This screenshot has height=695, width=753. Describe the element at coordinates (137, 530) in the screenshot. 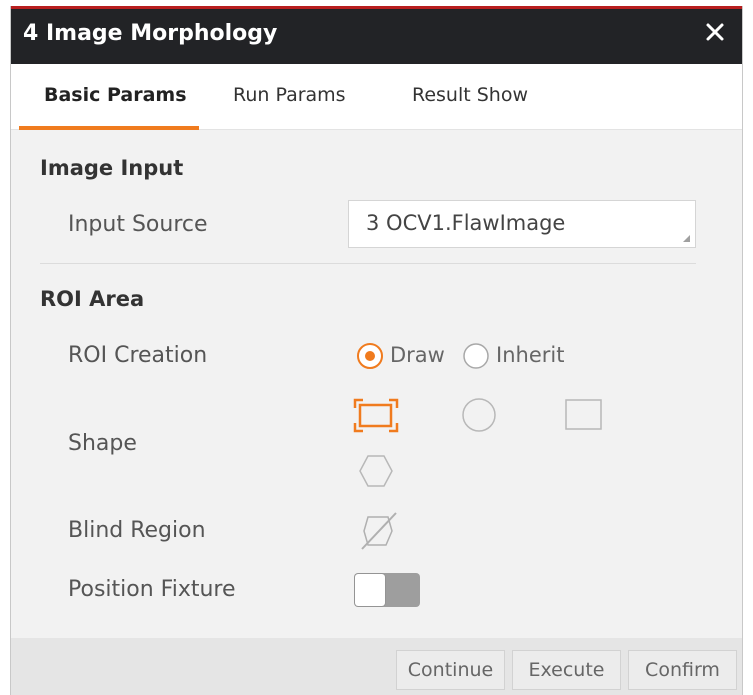

I see `blind-region-label: Blind Region` at that location.